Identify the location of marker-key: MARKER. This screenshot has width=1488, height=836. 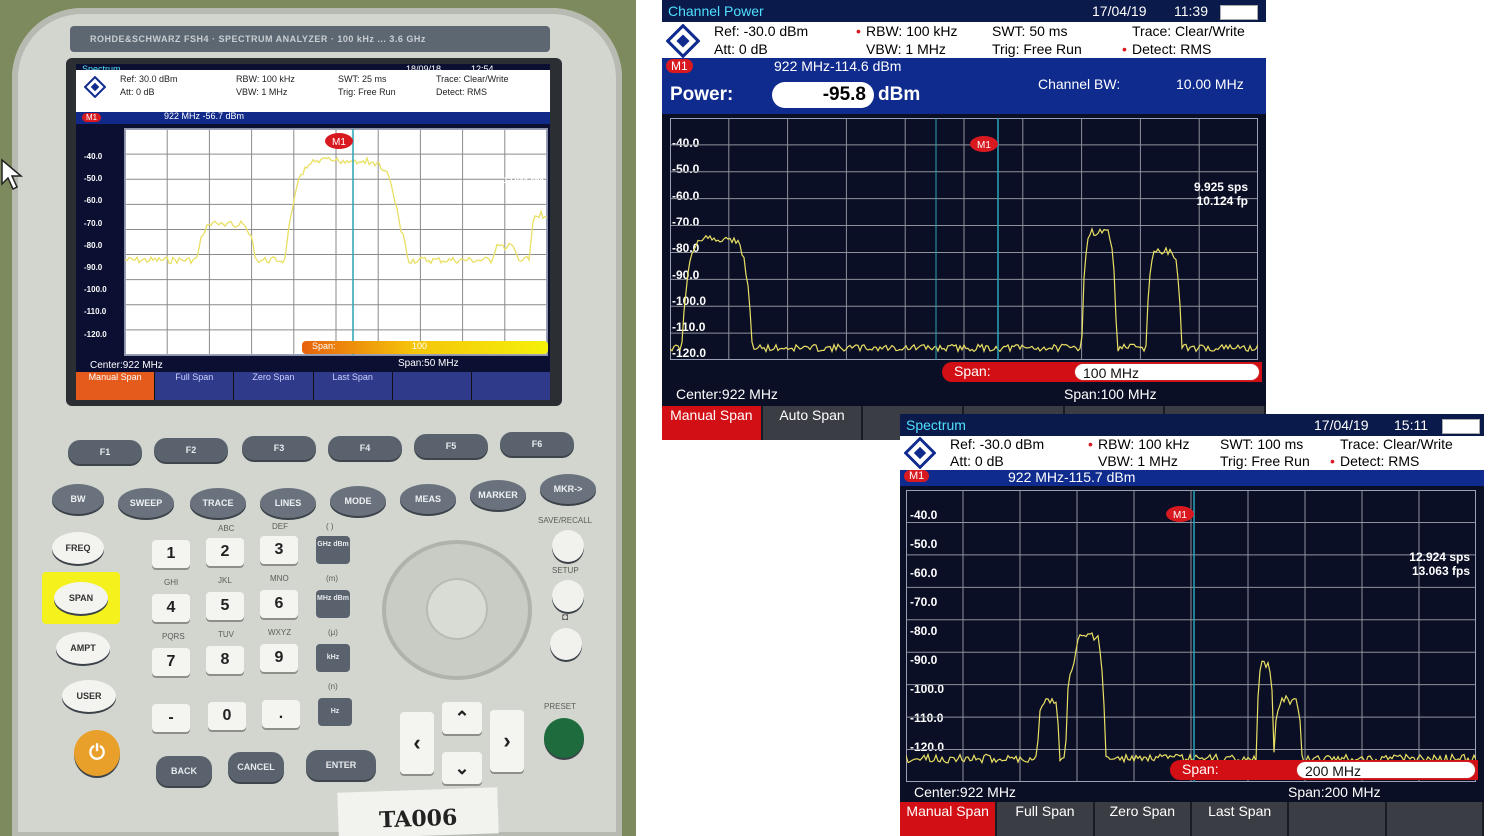
(498, 495).